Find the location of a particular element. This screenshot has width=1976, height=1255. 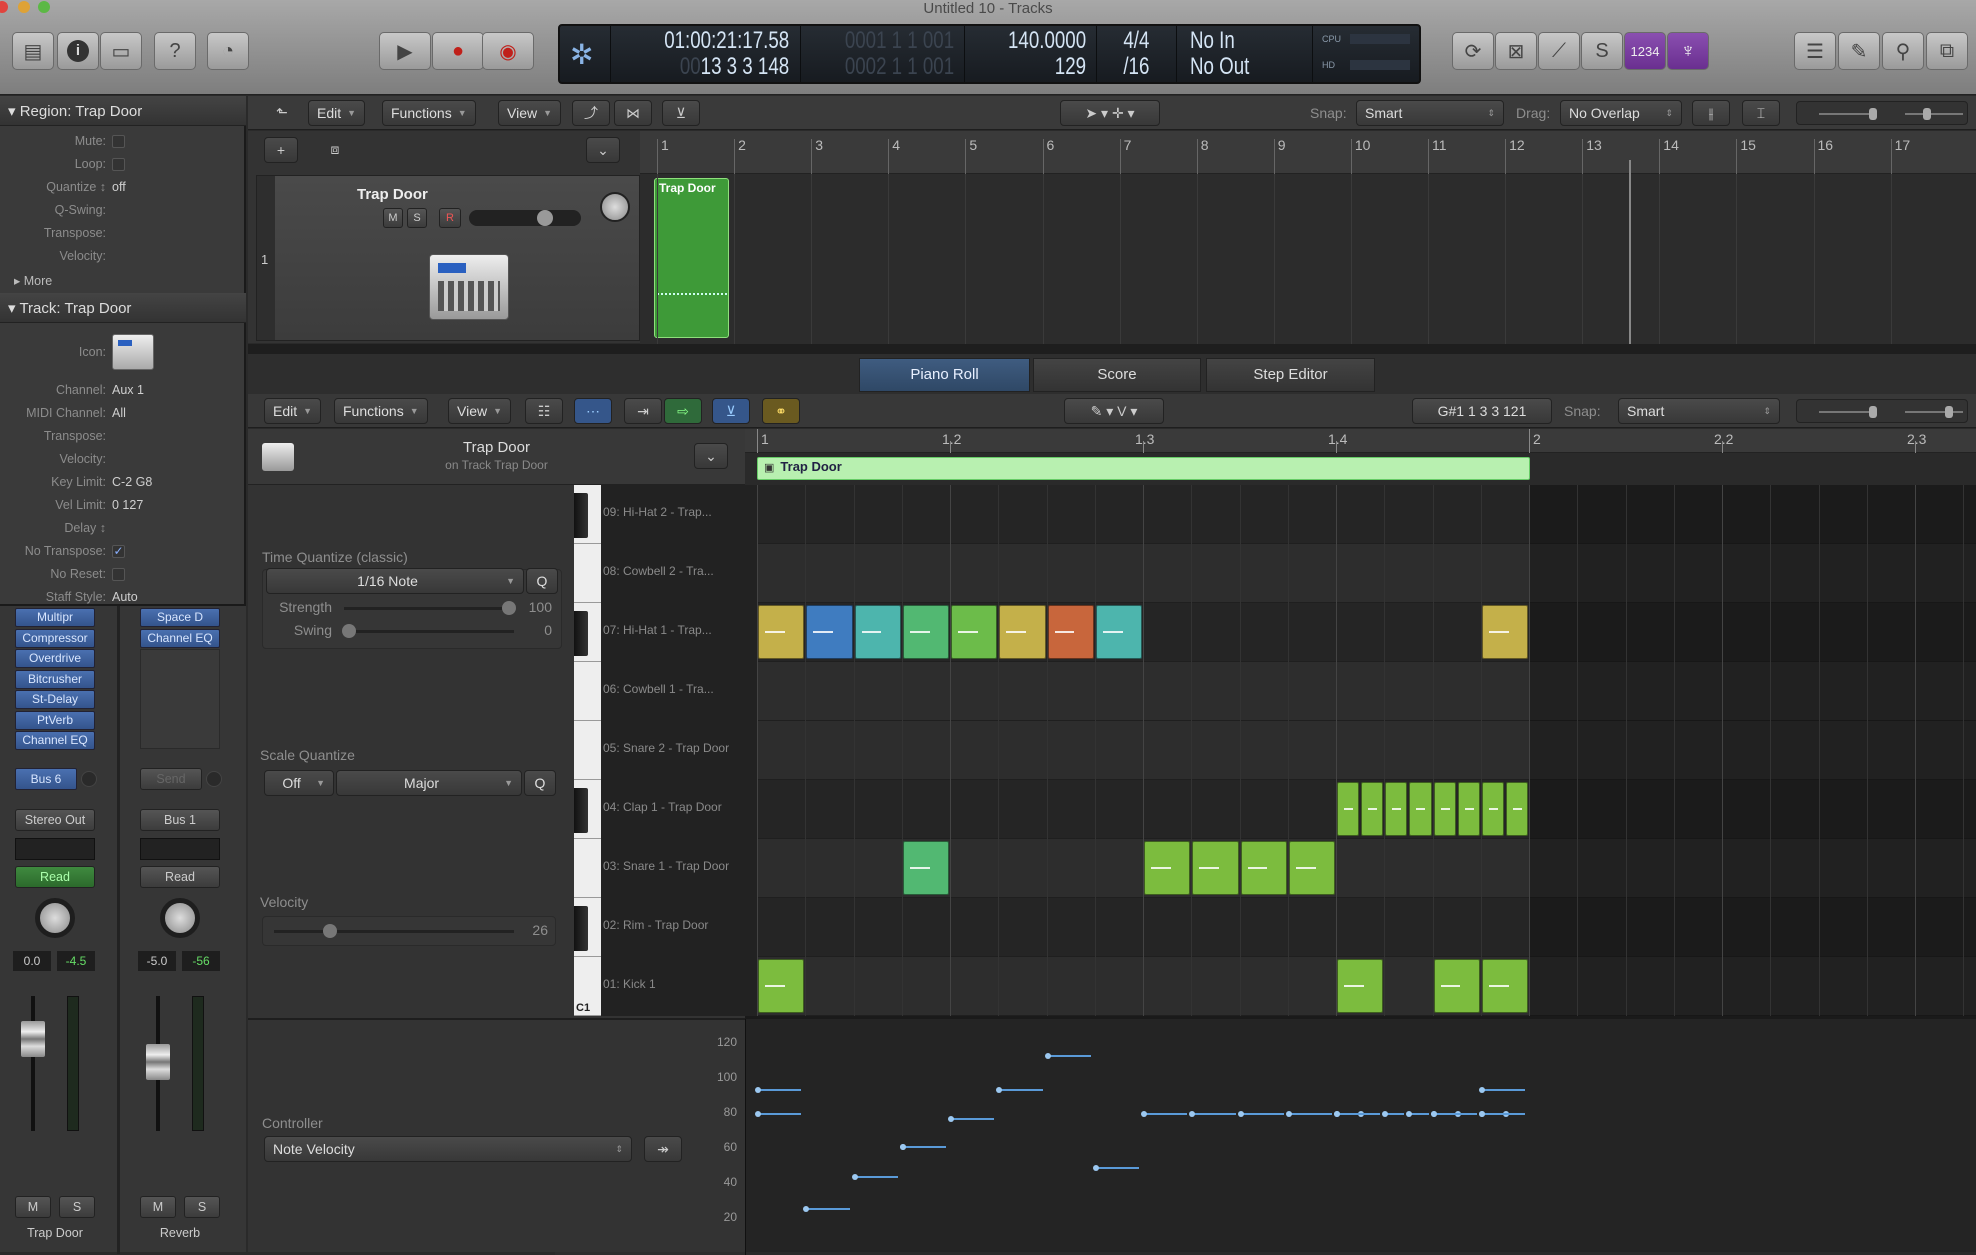

plugin-slot: Multipr is located at coordinates (55, 617).